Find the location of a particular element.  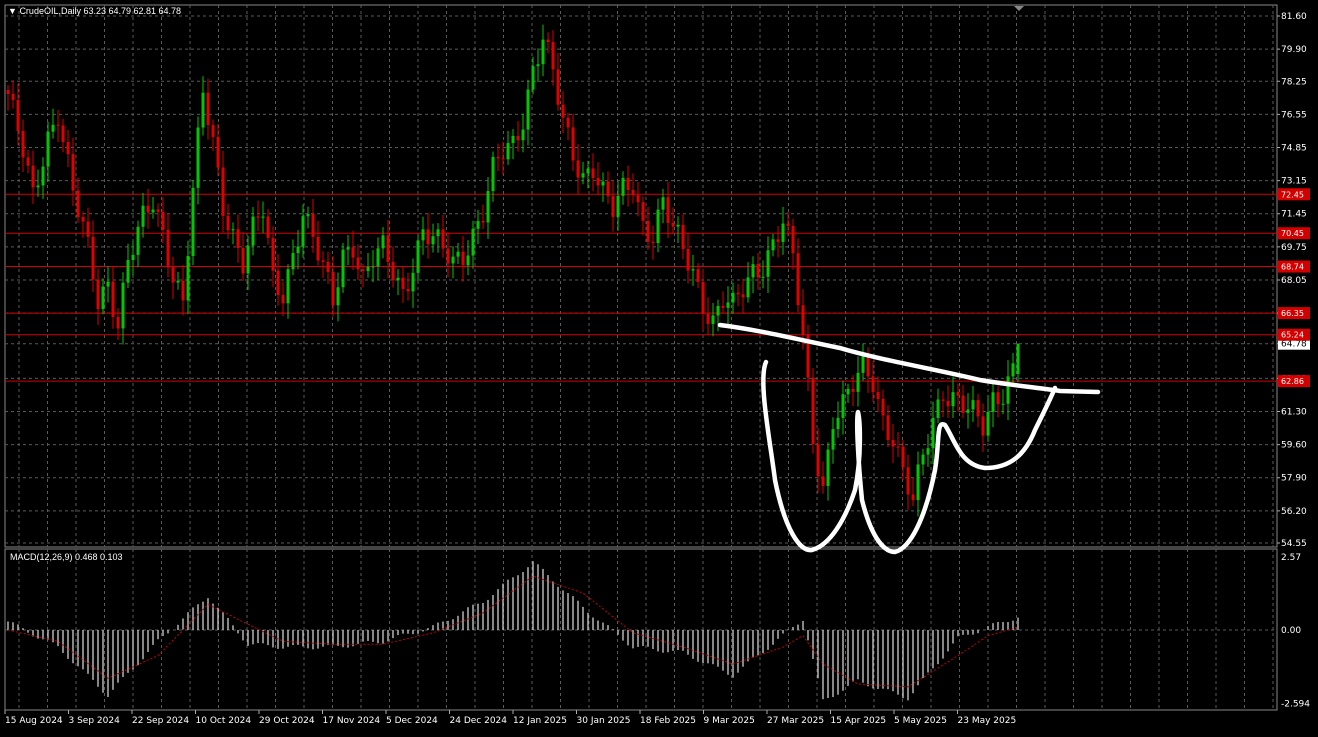

freehand-drawing is located at coordinates (909, 438).